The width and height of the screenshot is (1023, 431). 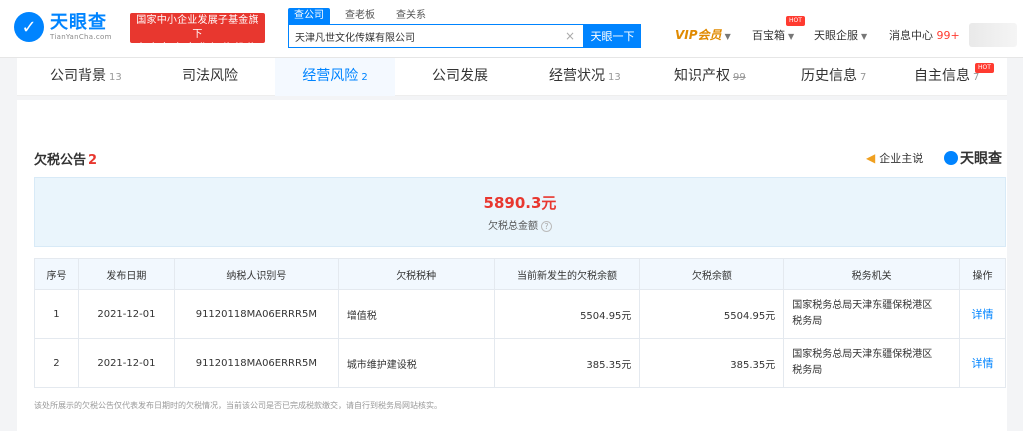 I want to click on search-input, so click(x=419, y=36).